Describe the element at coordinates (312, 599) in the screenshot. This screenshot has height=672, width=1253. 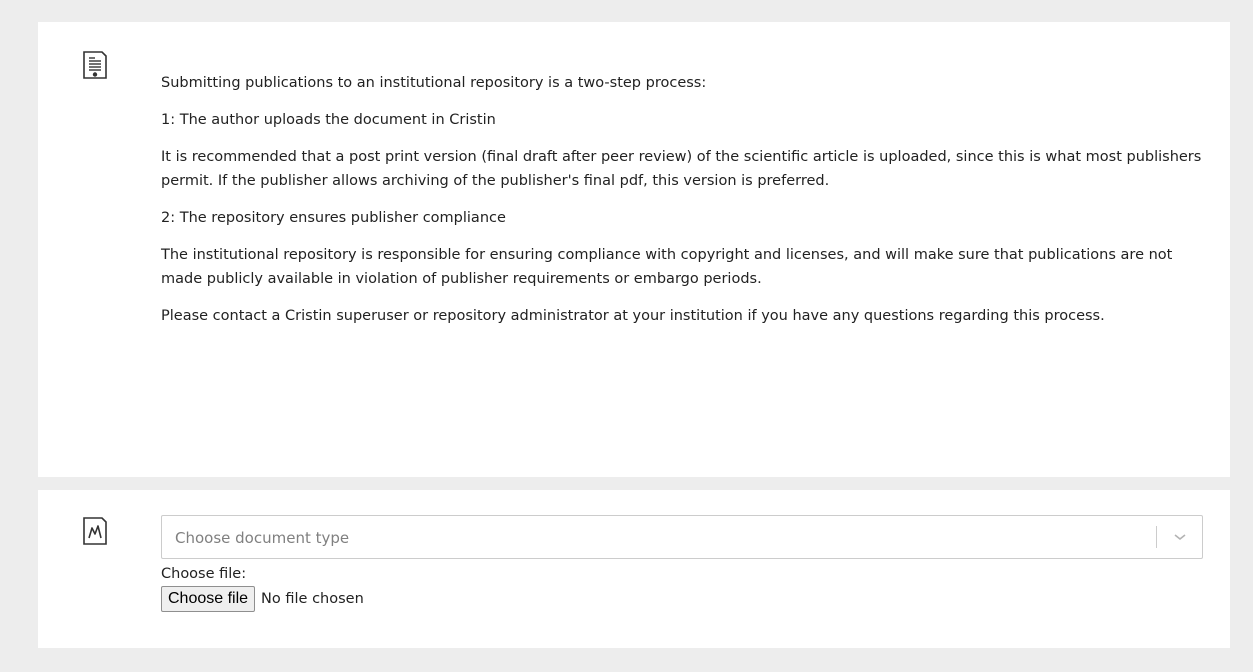
I see `file-status: No file chosen` at that location.